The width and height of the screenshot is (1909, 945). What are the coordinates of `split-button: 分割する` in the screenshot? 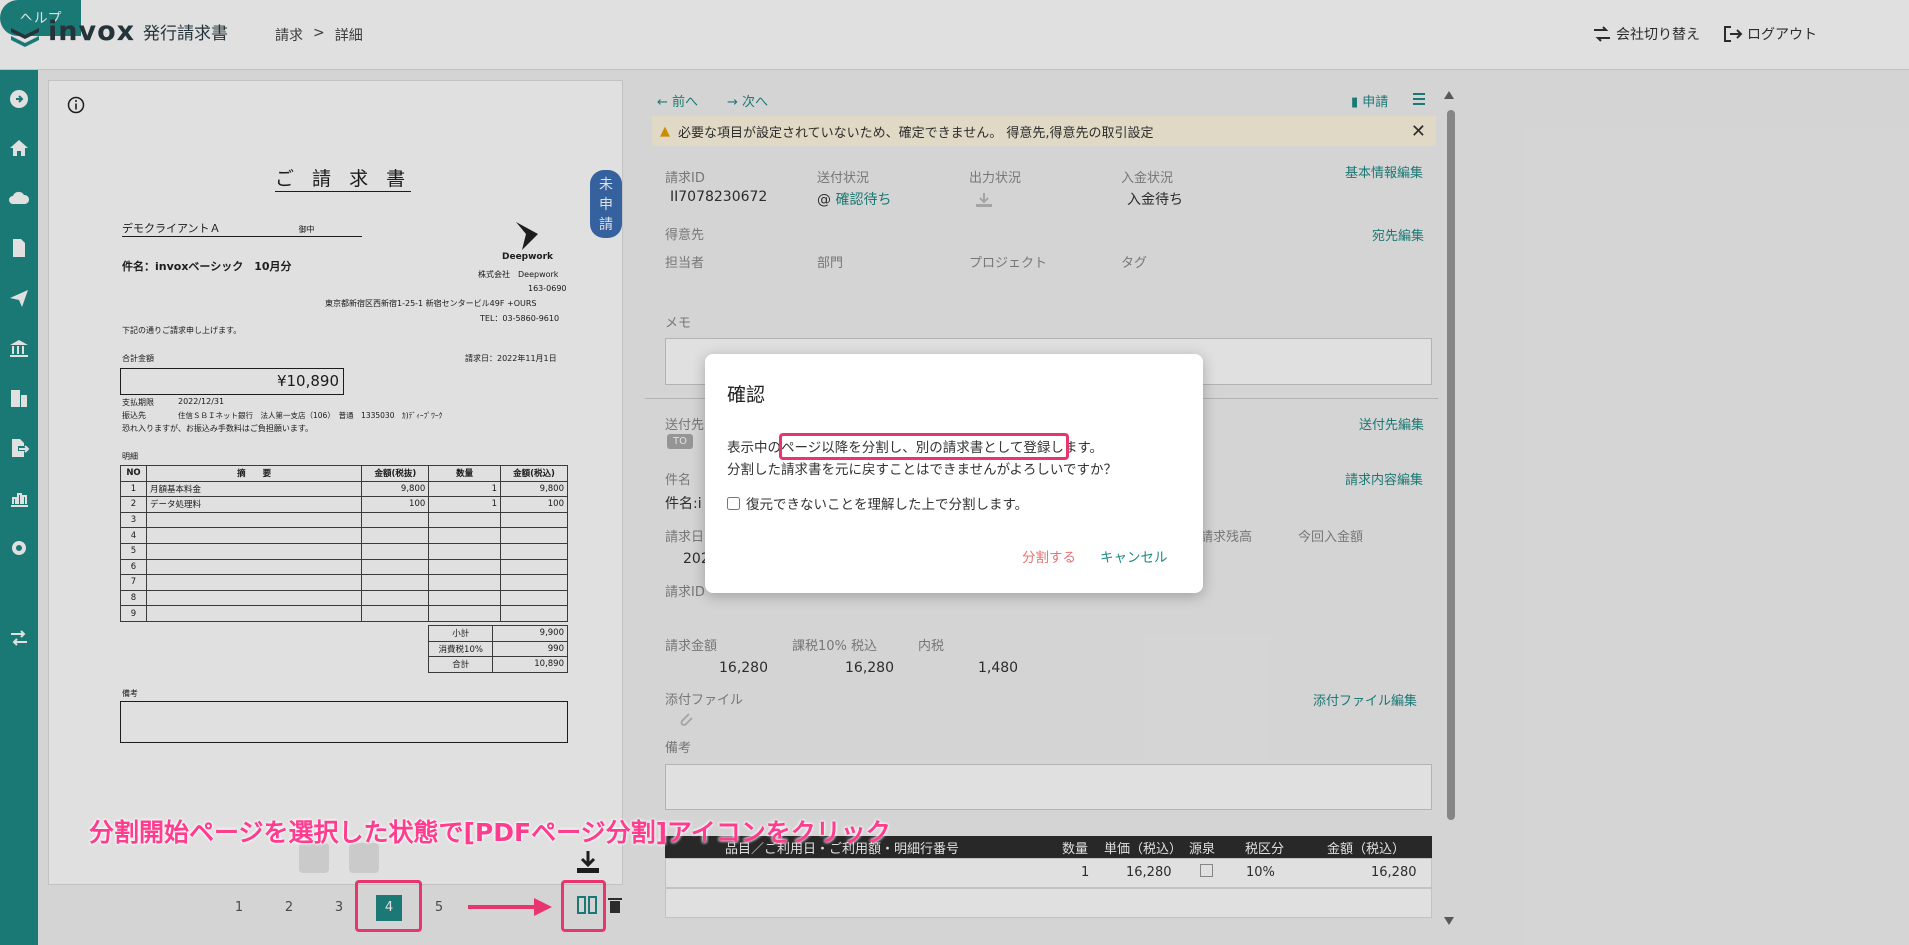 It's located at (1049, 556).